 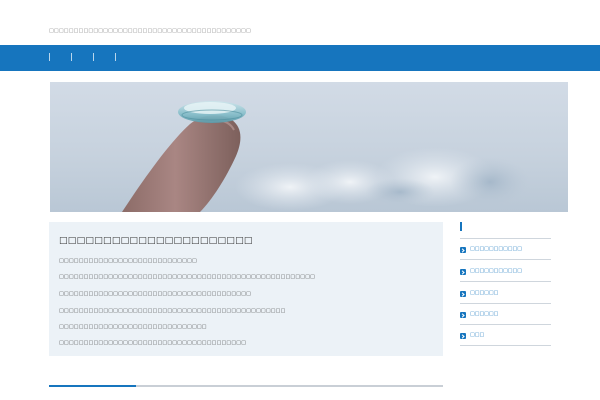 What do you see at coordinates (505, 314) in the screenshot?
I see `sidebar-item-4: □□□□□□` at bounding box center [505, 314].